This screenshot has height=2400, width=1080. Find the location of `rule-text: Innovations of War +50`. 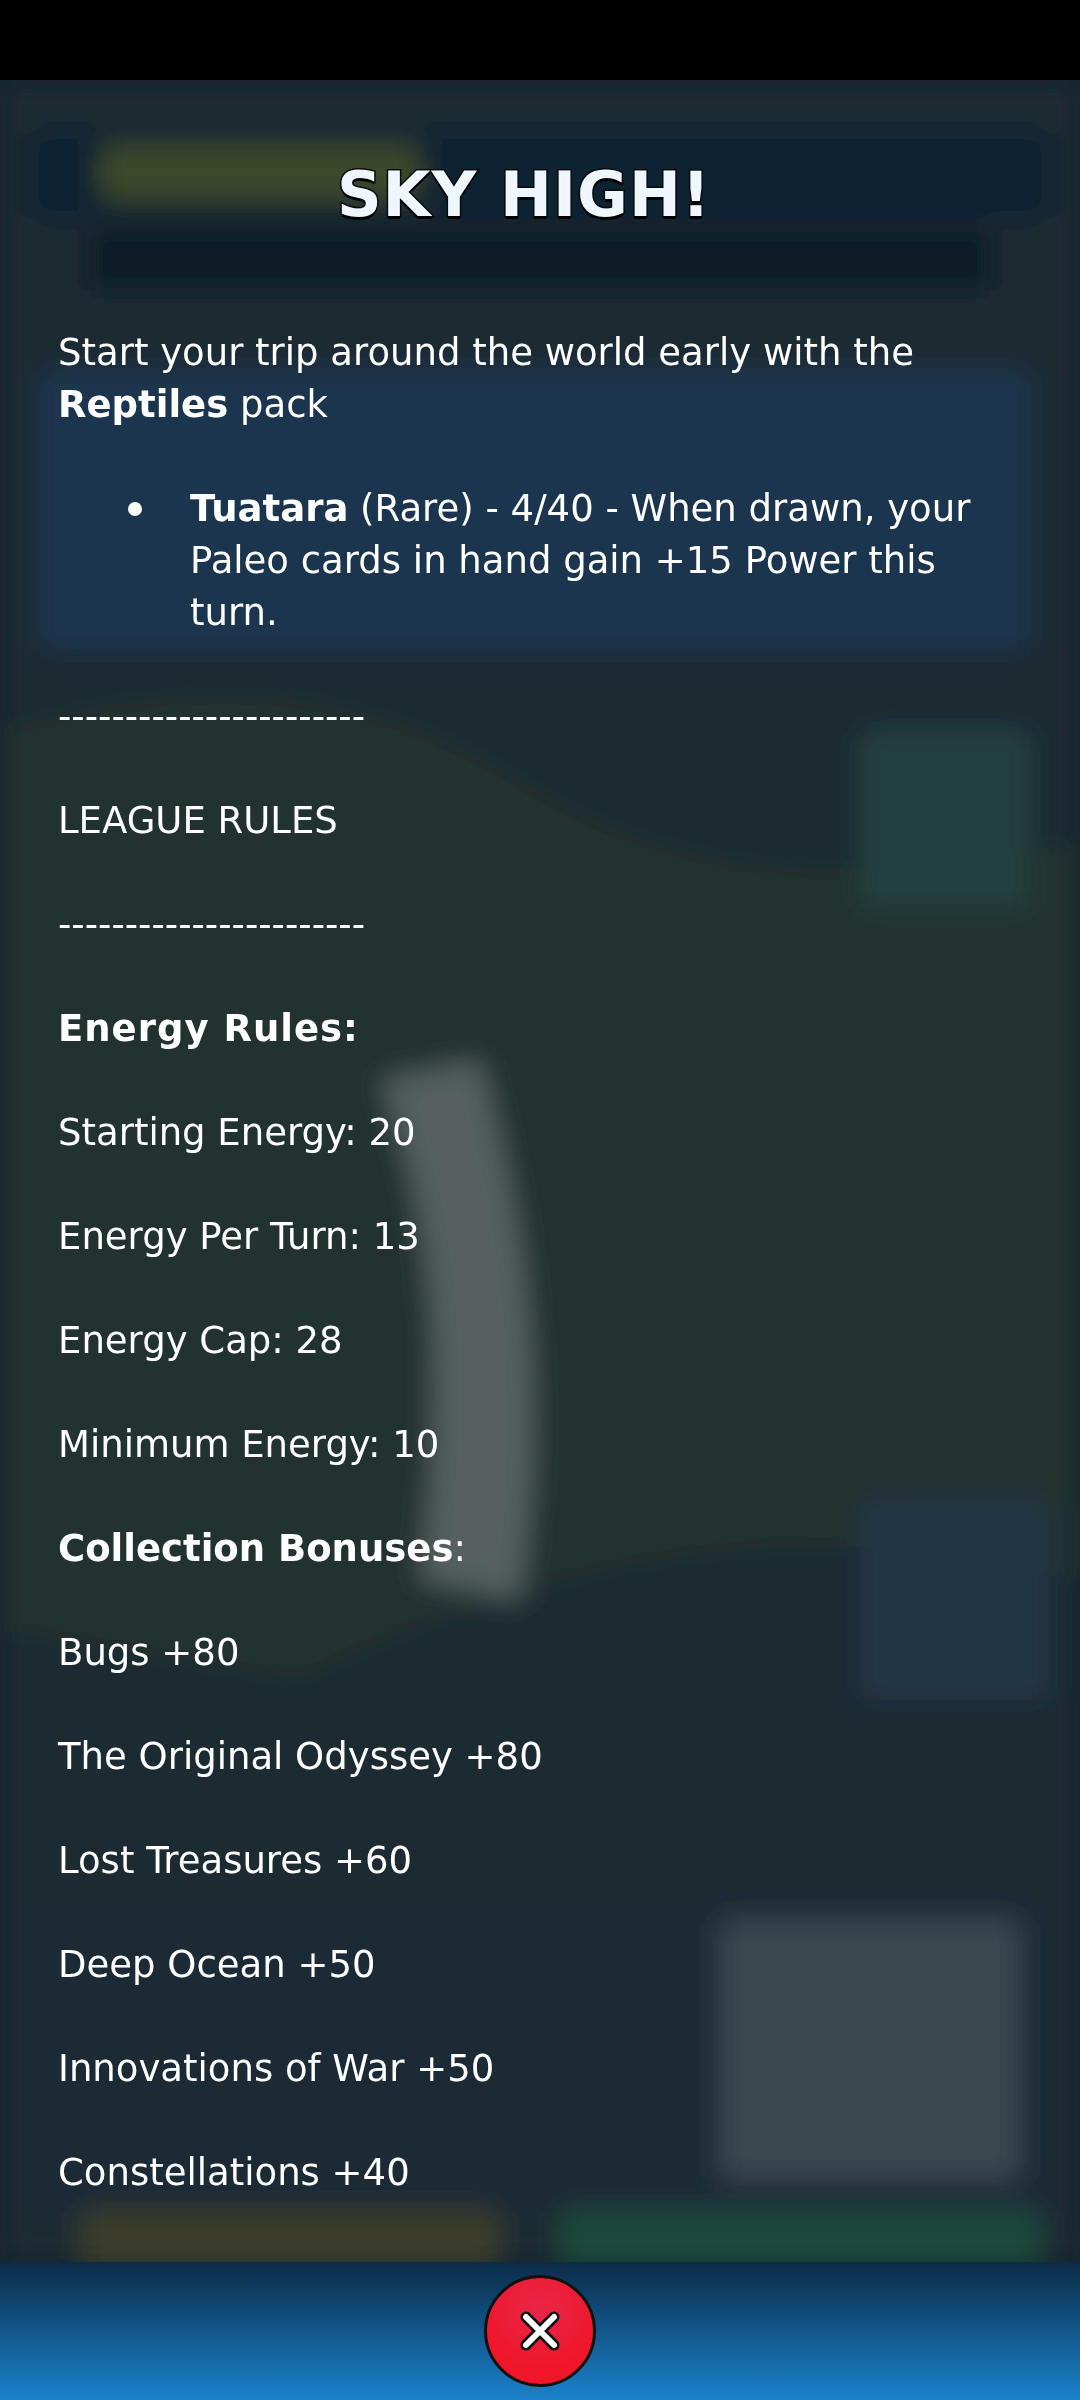

rule-text: Innovations of War +50 is located at coordinates (277, 2069).